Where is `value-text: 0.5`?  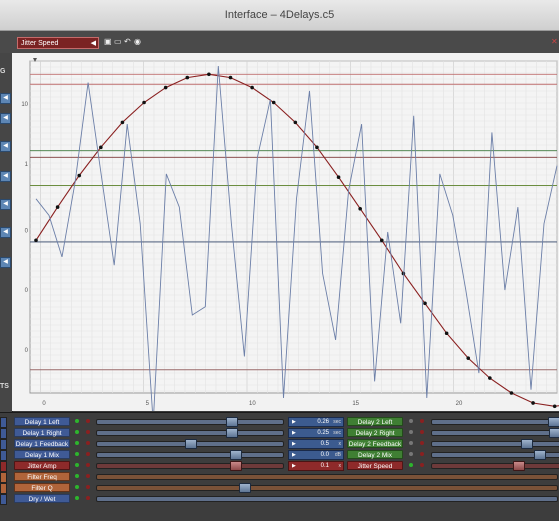 value-text: 0.5 is located at coordinates (324, 444).